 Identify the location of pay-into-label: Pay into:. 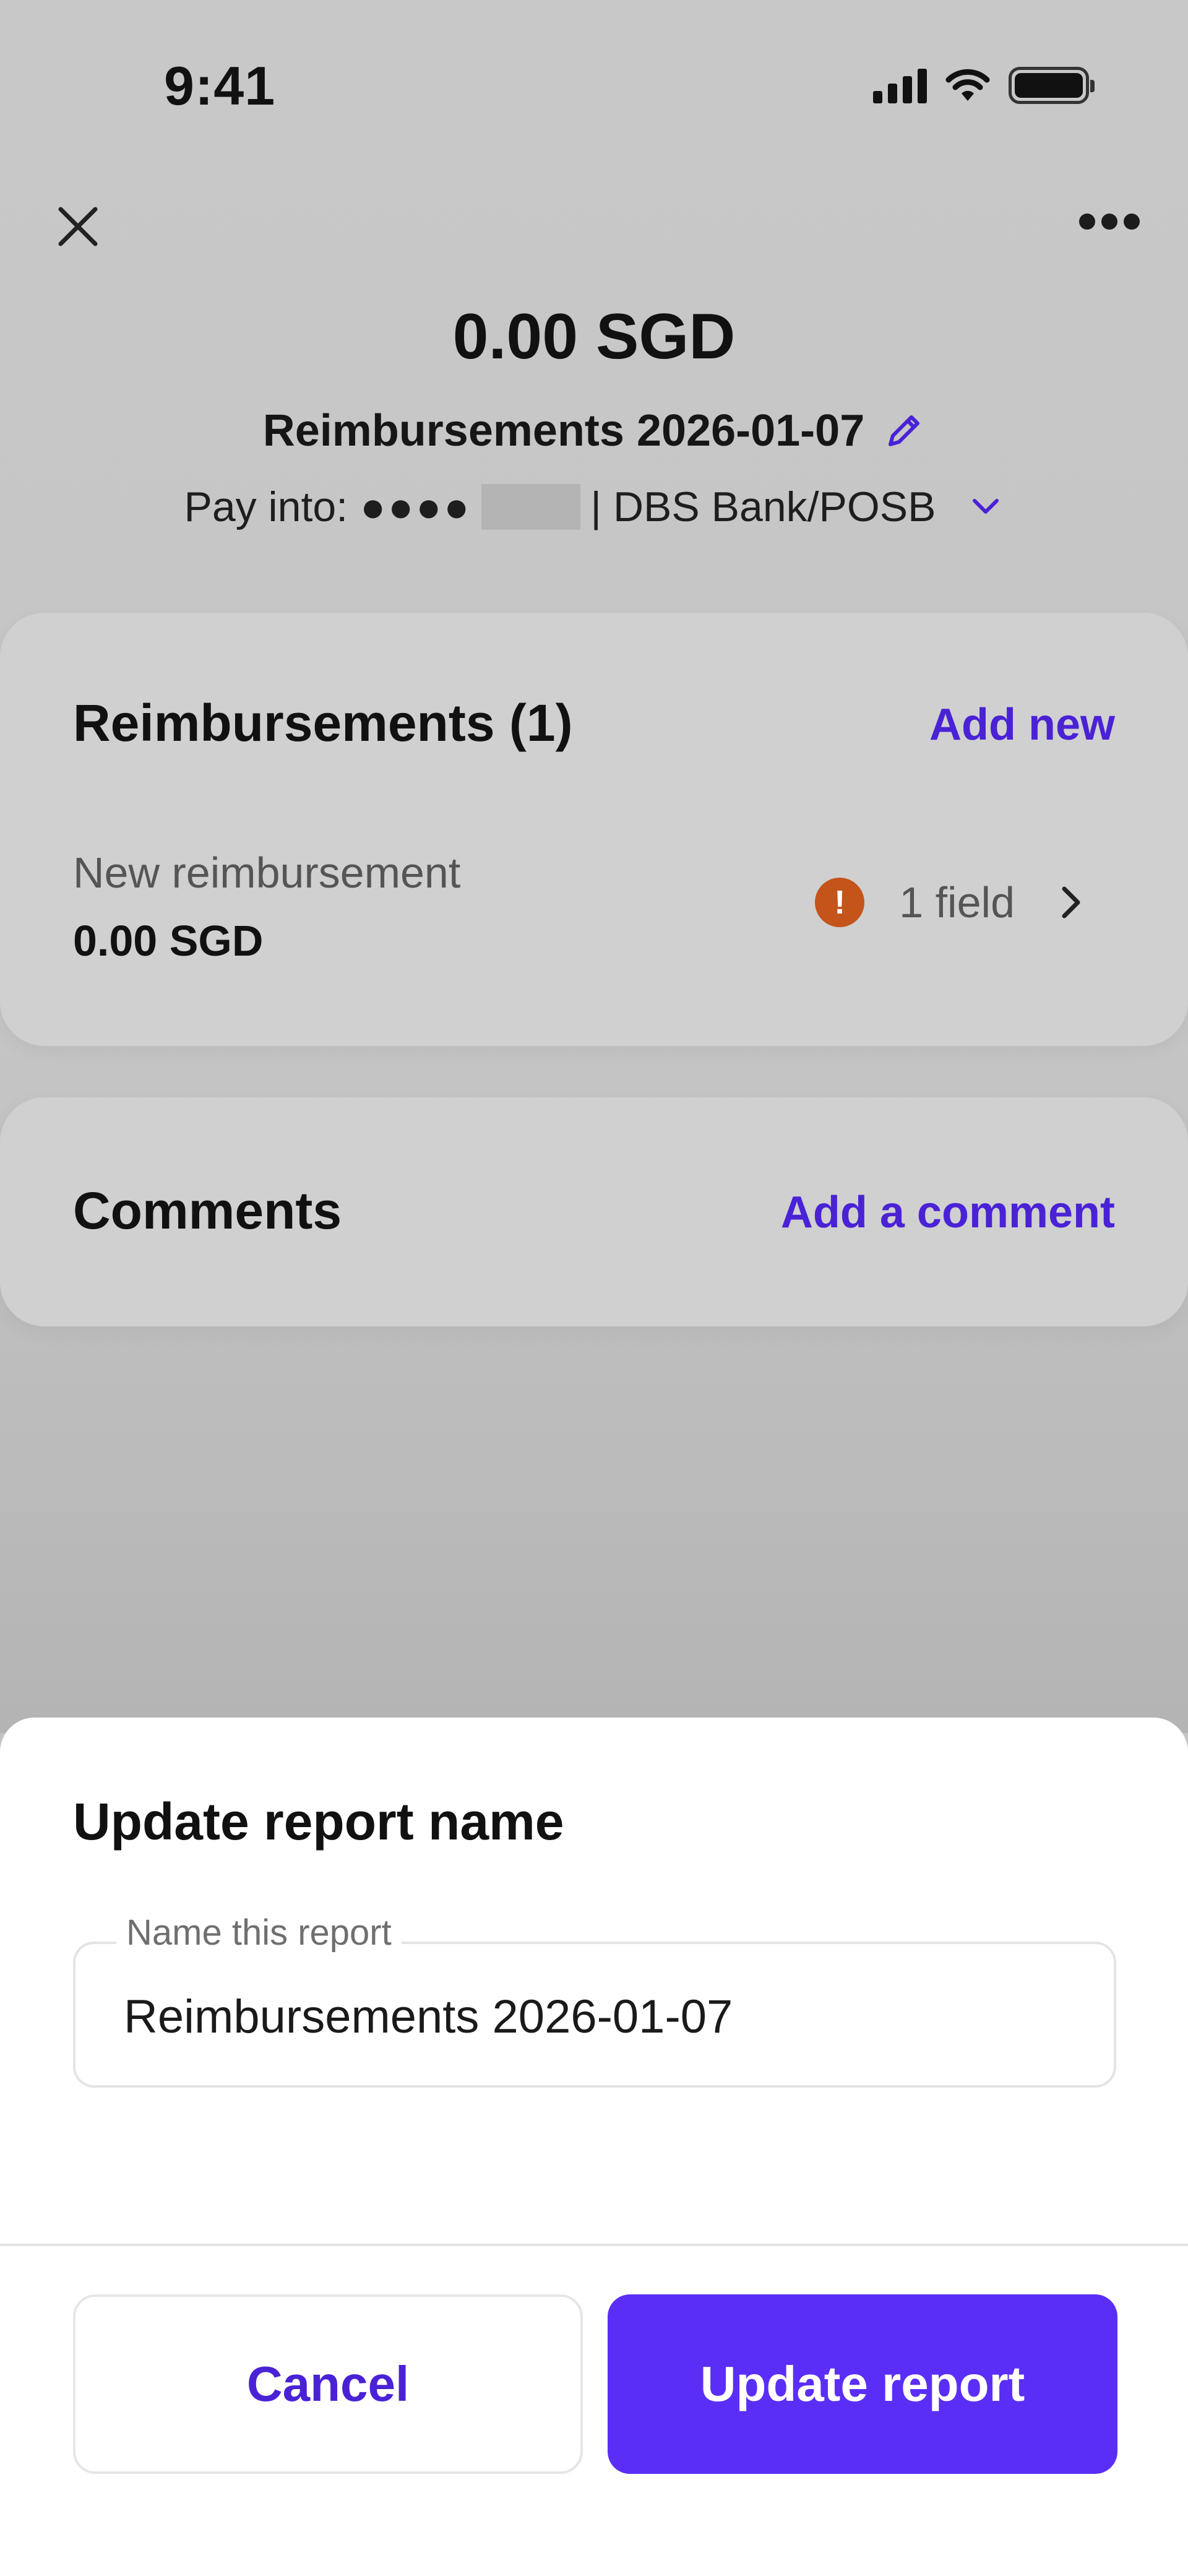
(266, 506).